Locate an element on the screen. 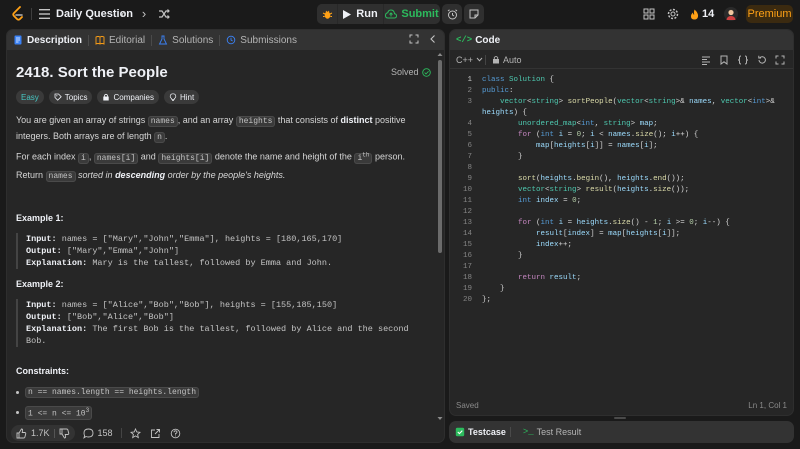  leetcode-logo-icon is located at coordinates (18, 14).